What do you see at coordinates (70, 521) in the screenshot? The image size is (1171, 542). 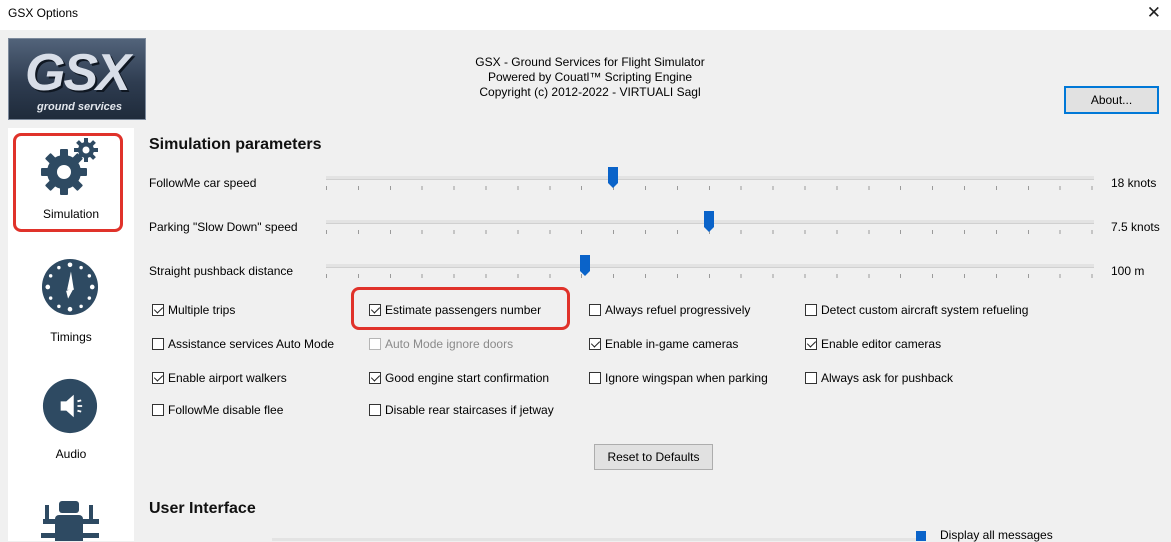 I see `bug-icon` at bounding box center [70, 521].